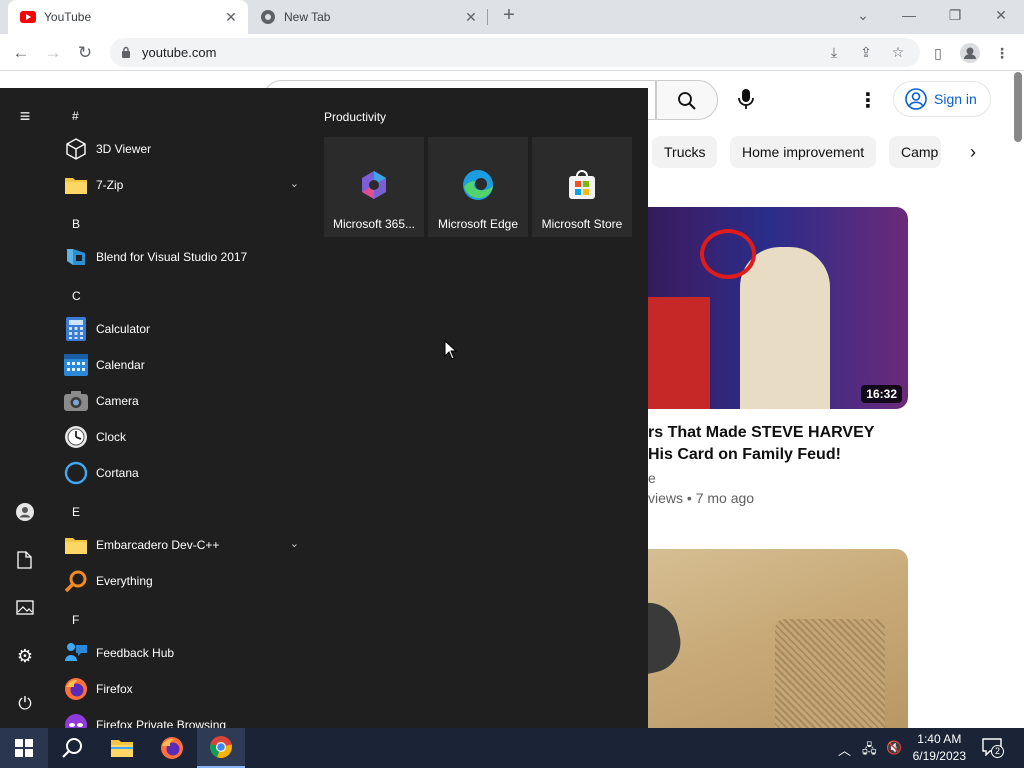 Image resolution: width=1024 pixels, height=768 pixels. What do you see at coordinates (110, 185) in the screenshot?
I see `app-label: 7-Zip` at bounding box center [110, 185].